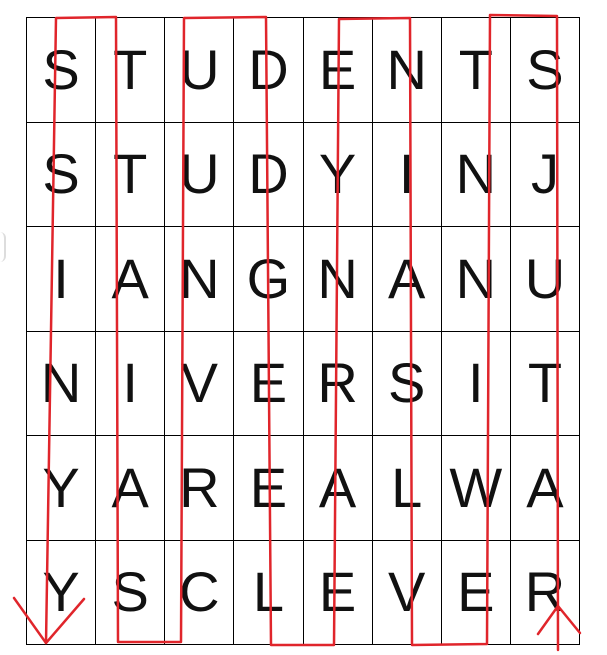 This screenshot has height=655, width=607. Describe the element at coordinates (338, 488) in the screenshot. I see `grid-cell-r5-c5: A` at that location.